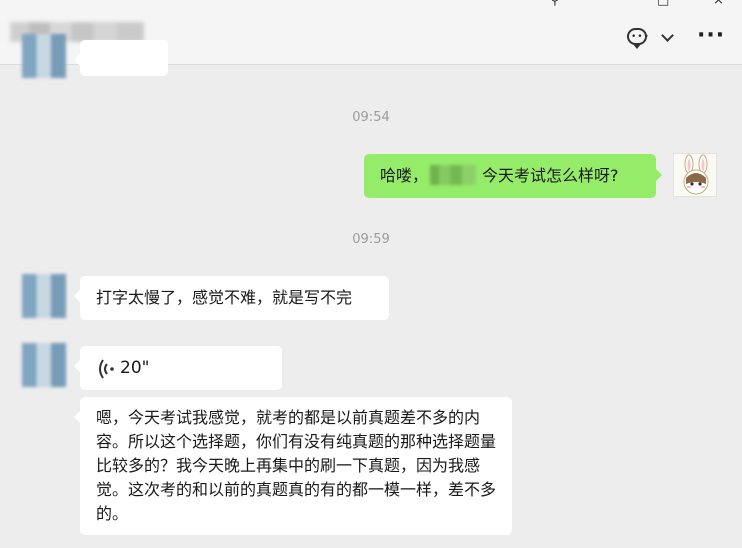 This screenshot has width=742, height=548. Describe the element at coordinates (667, 35) in the screenshot. I see `chevron-down-icon` at that location.